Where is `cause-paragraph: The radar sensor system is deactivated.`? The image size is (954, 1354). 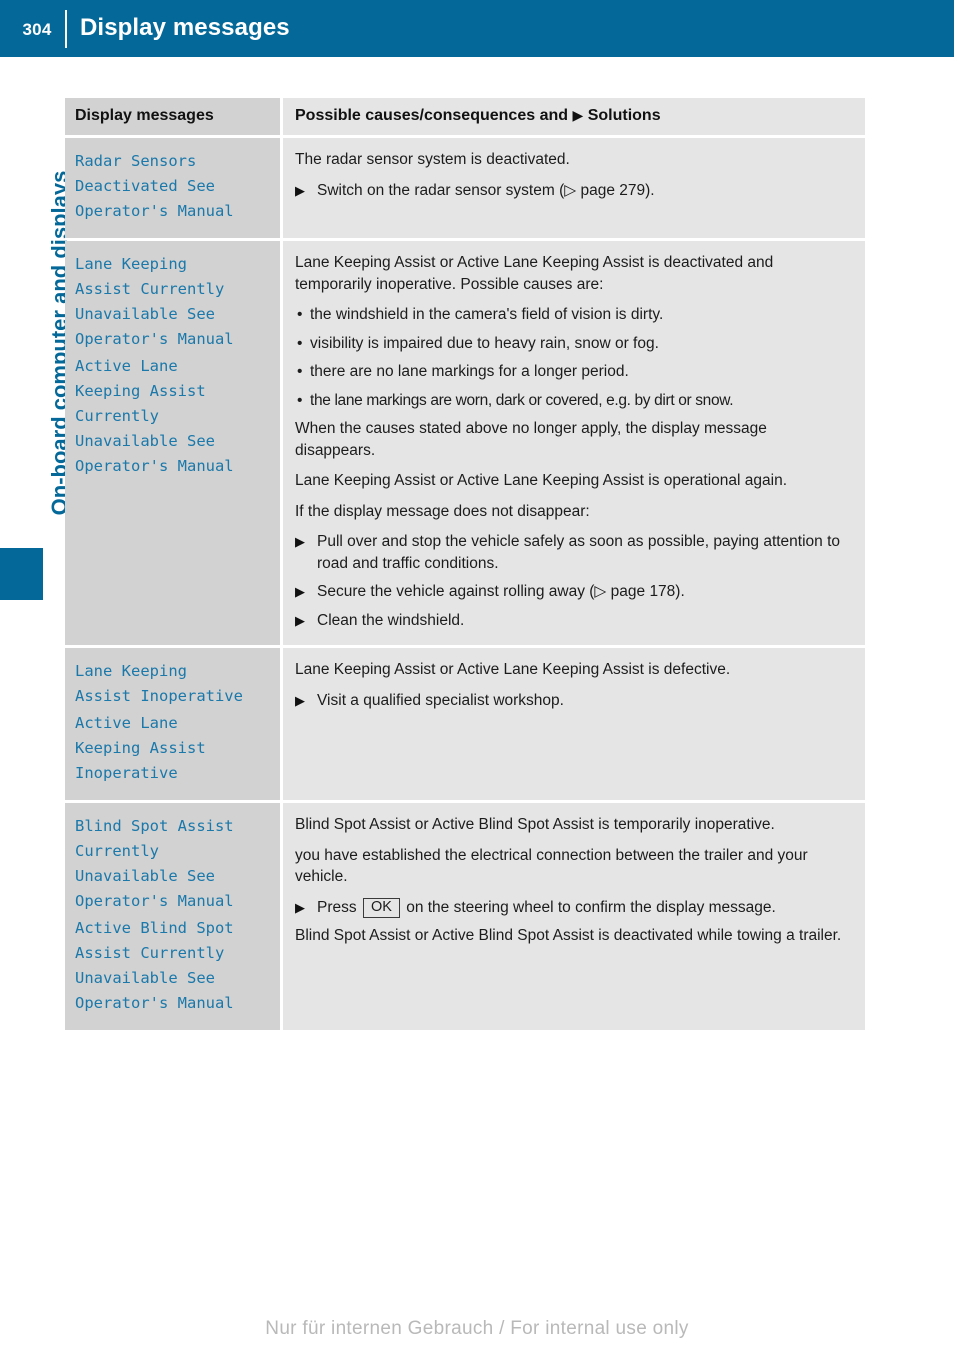
cause-paragraph: The radar sensor system is deactivated. is located at coordinates (432, 159).